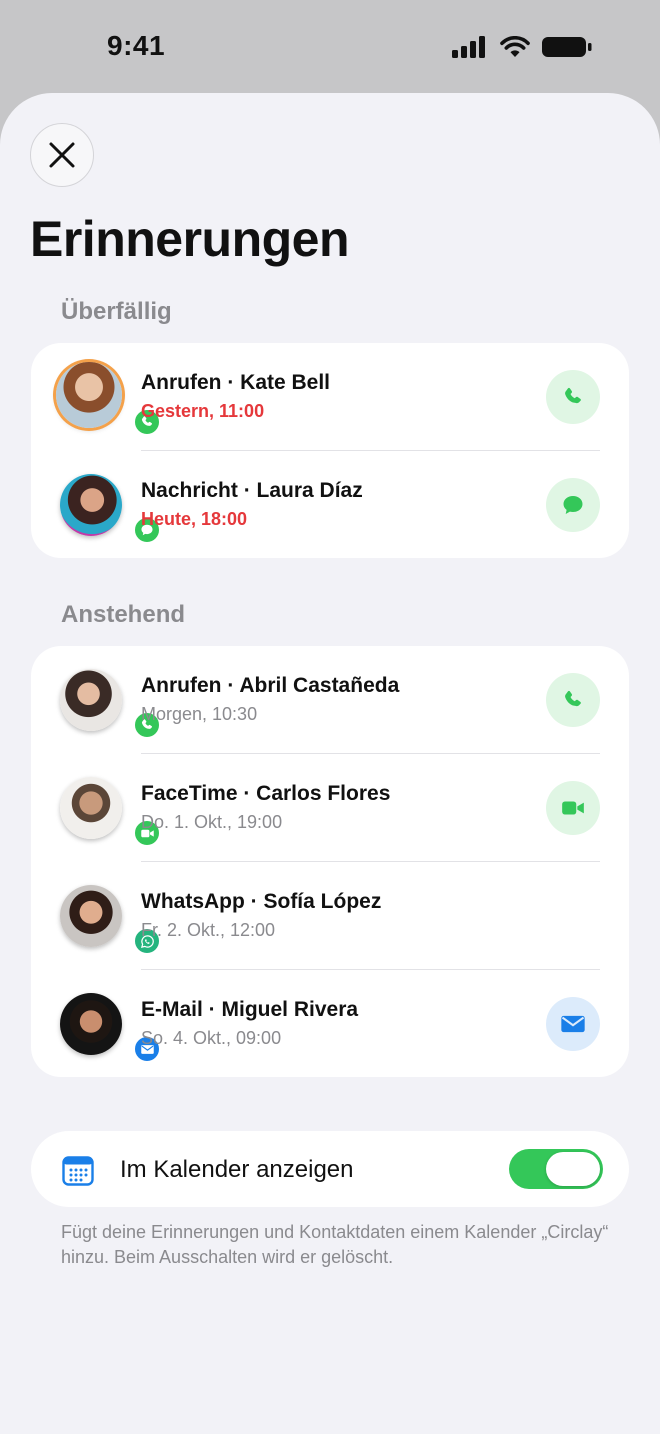  I want to click on close-icon, so click(62, 155).